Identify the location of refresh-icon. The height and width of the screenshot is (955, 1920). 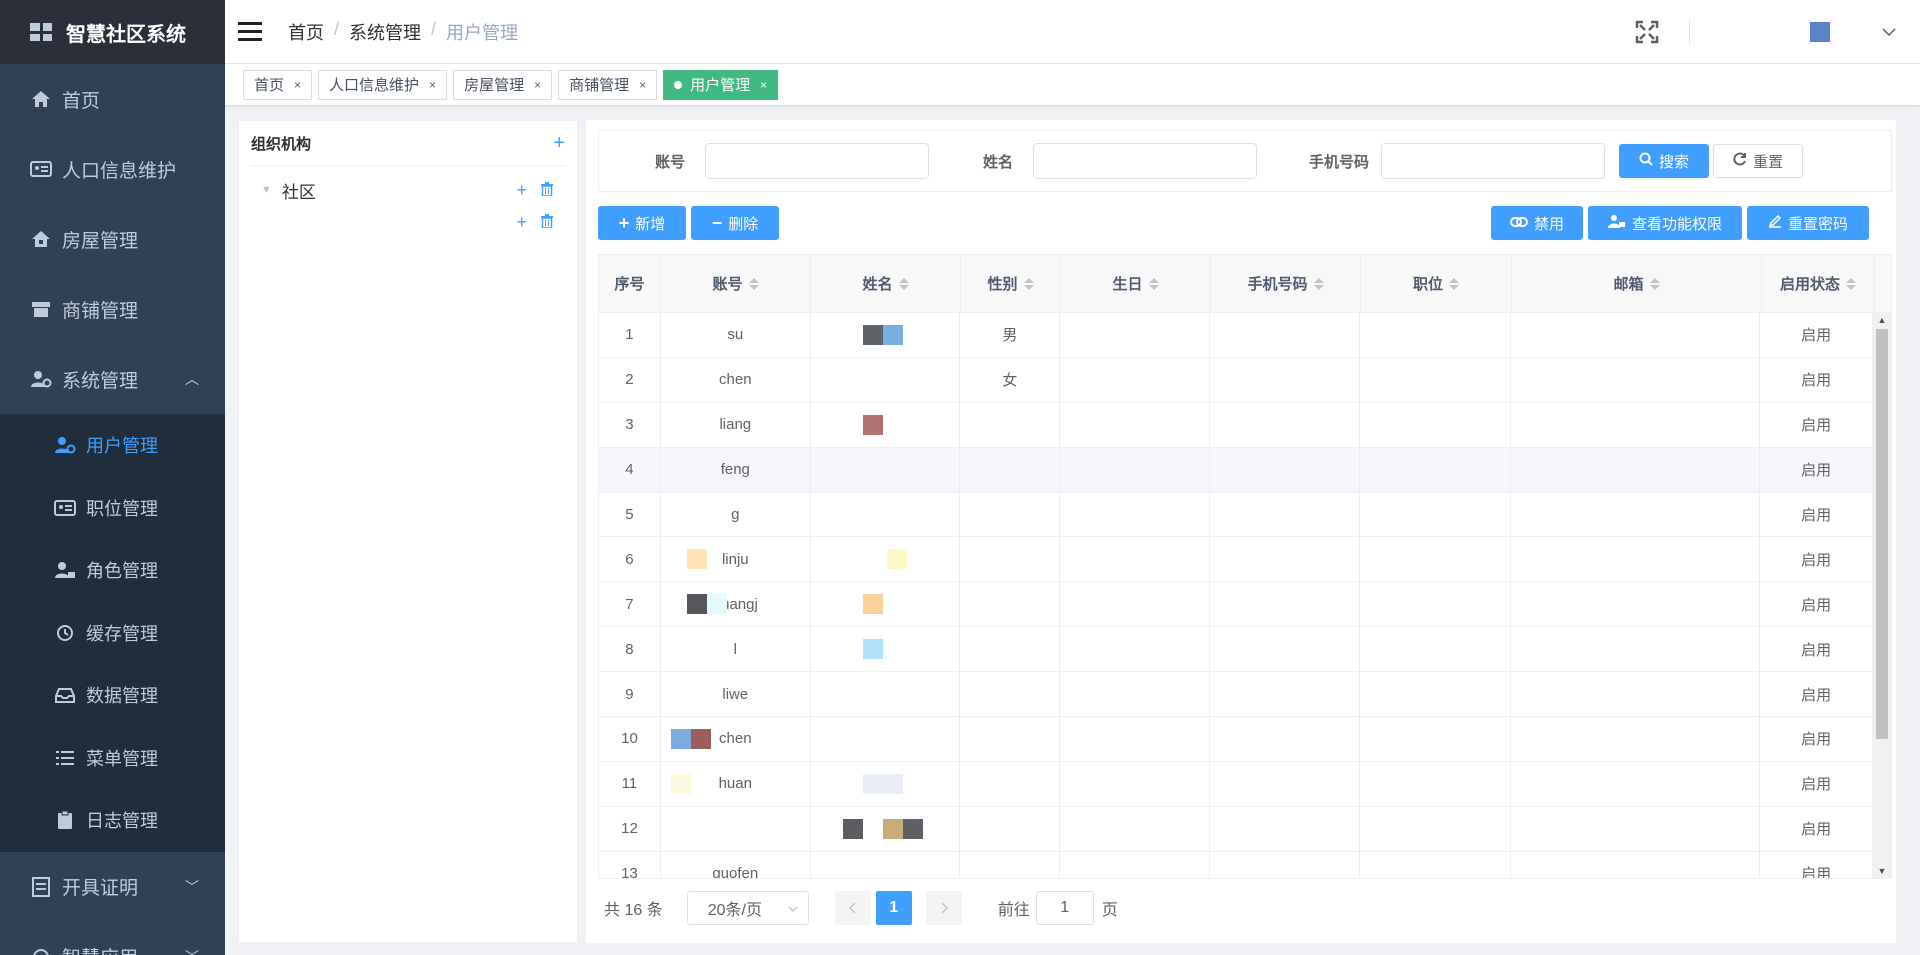
(1740, 161).